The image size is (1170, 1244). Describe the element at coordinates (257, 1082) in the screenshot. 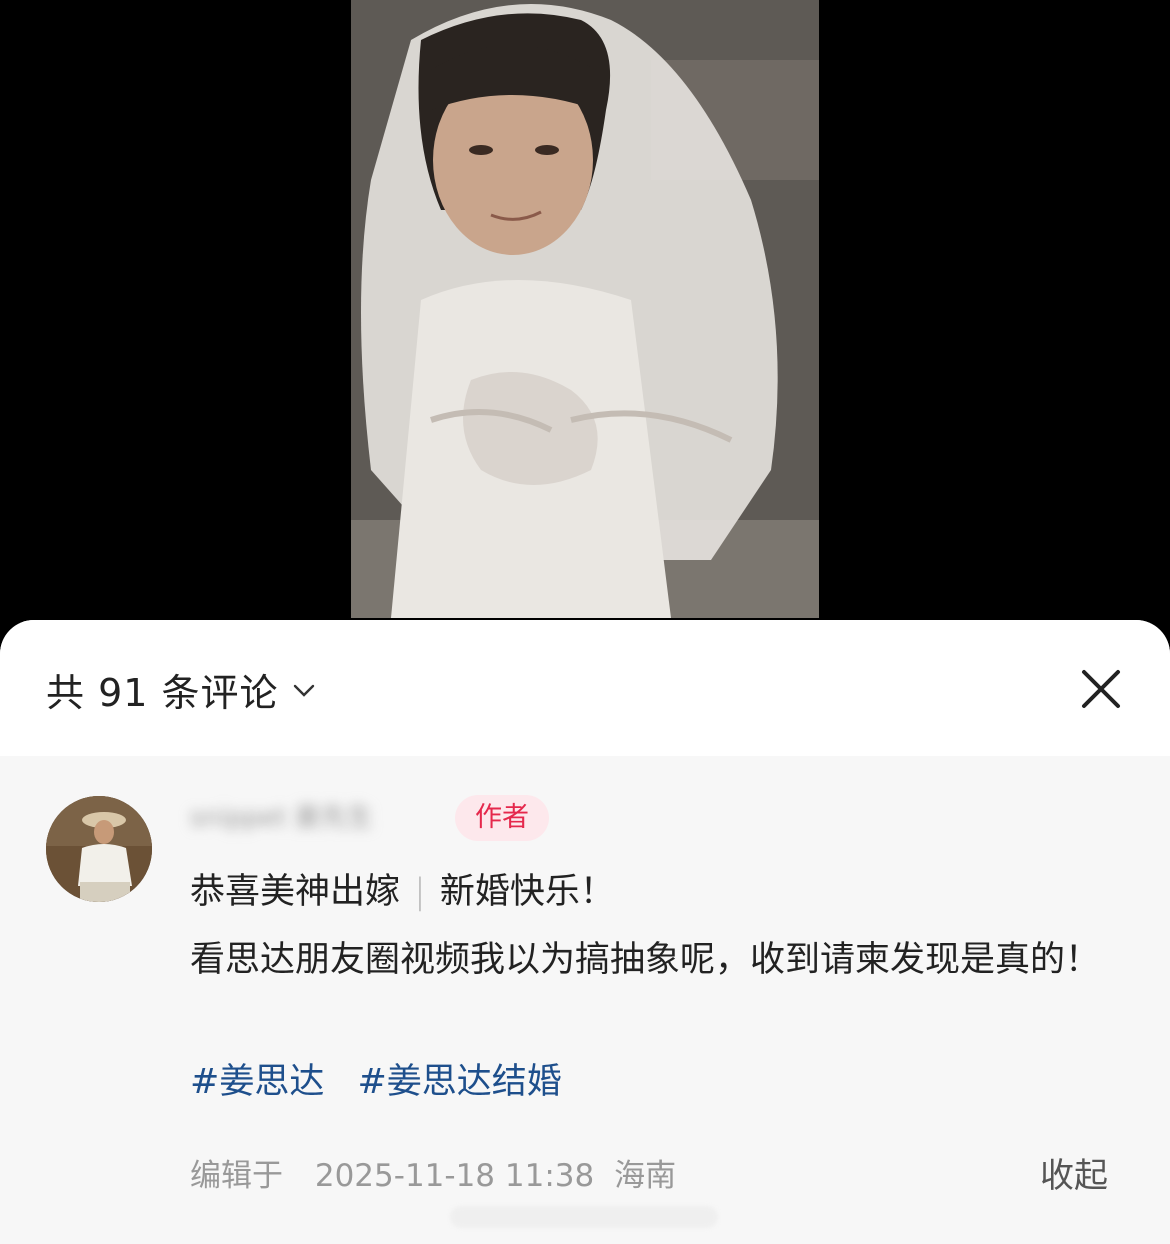

I see `hashtag-link: #姜思达` at that location.